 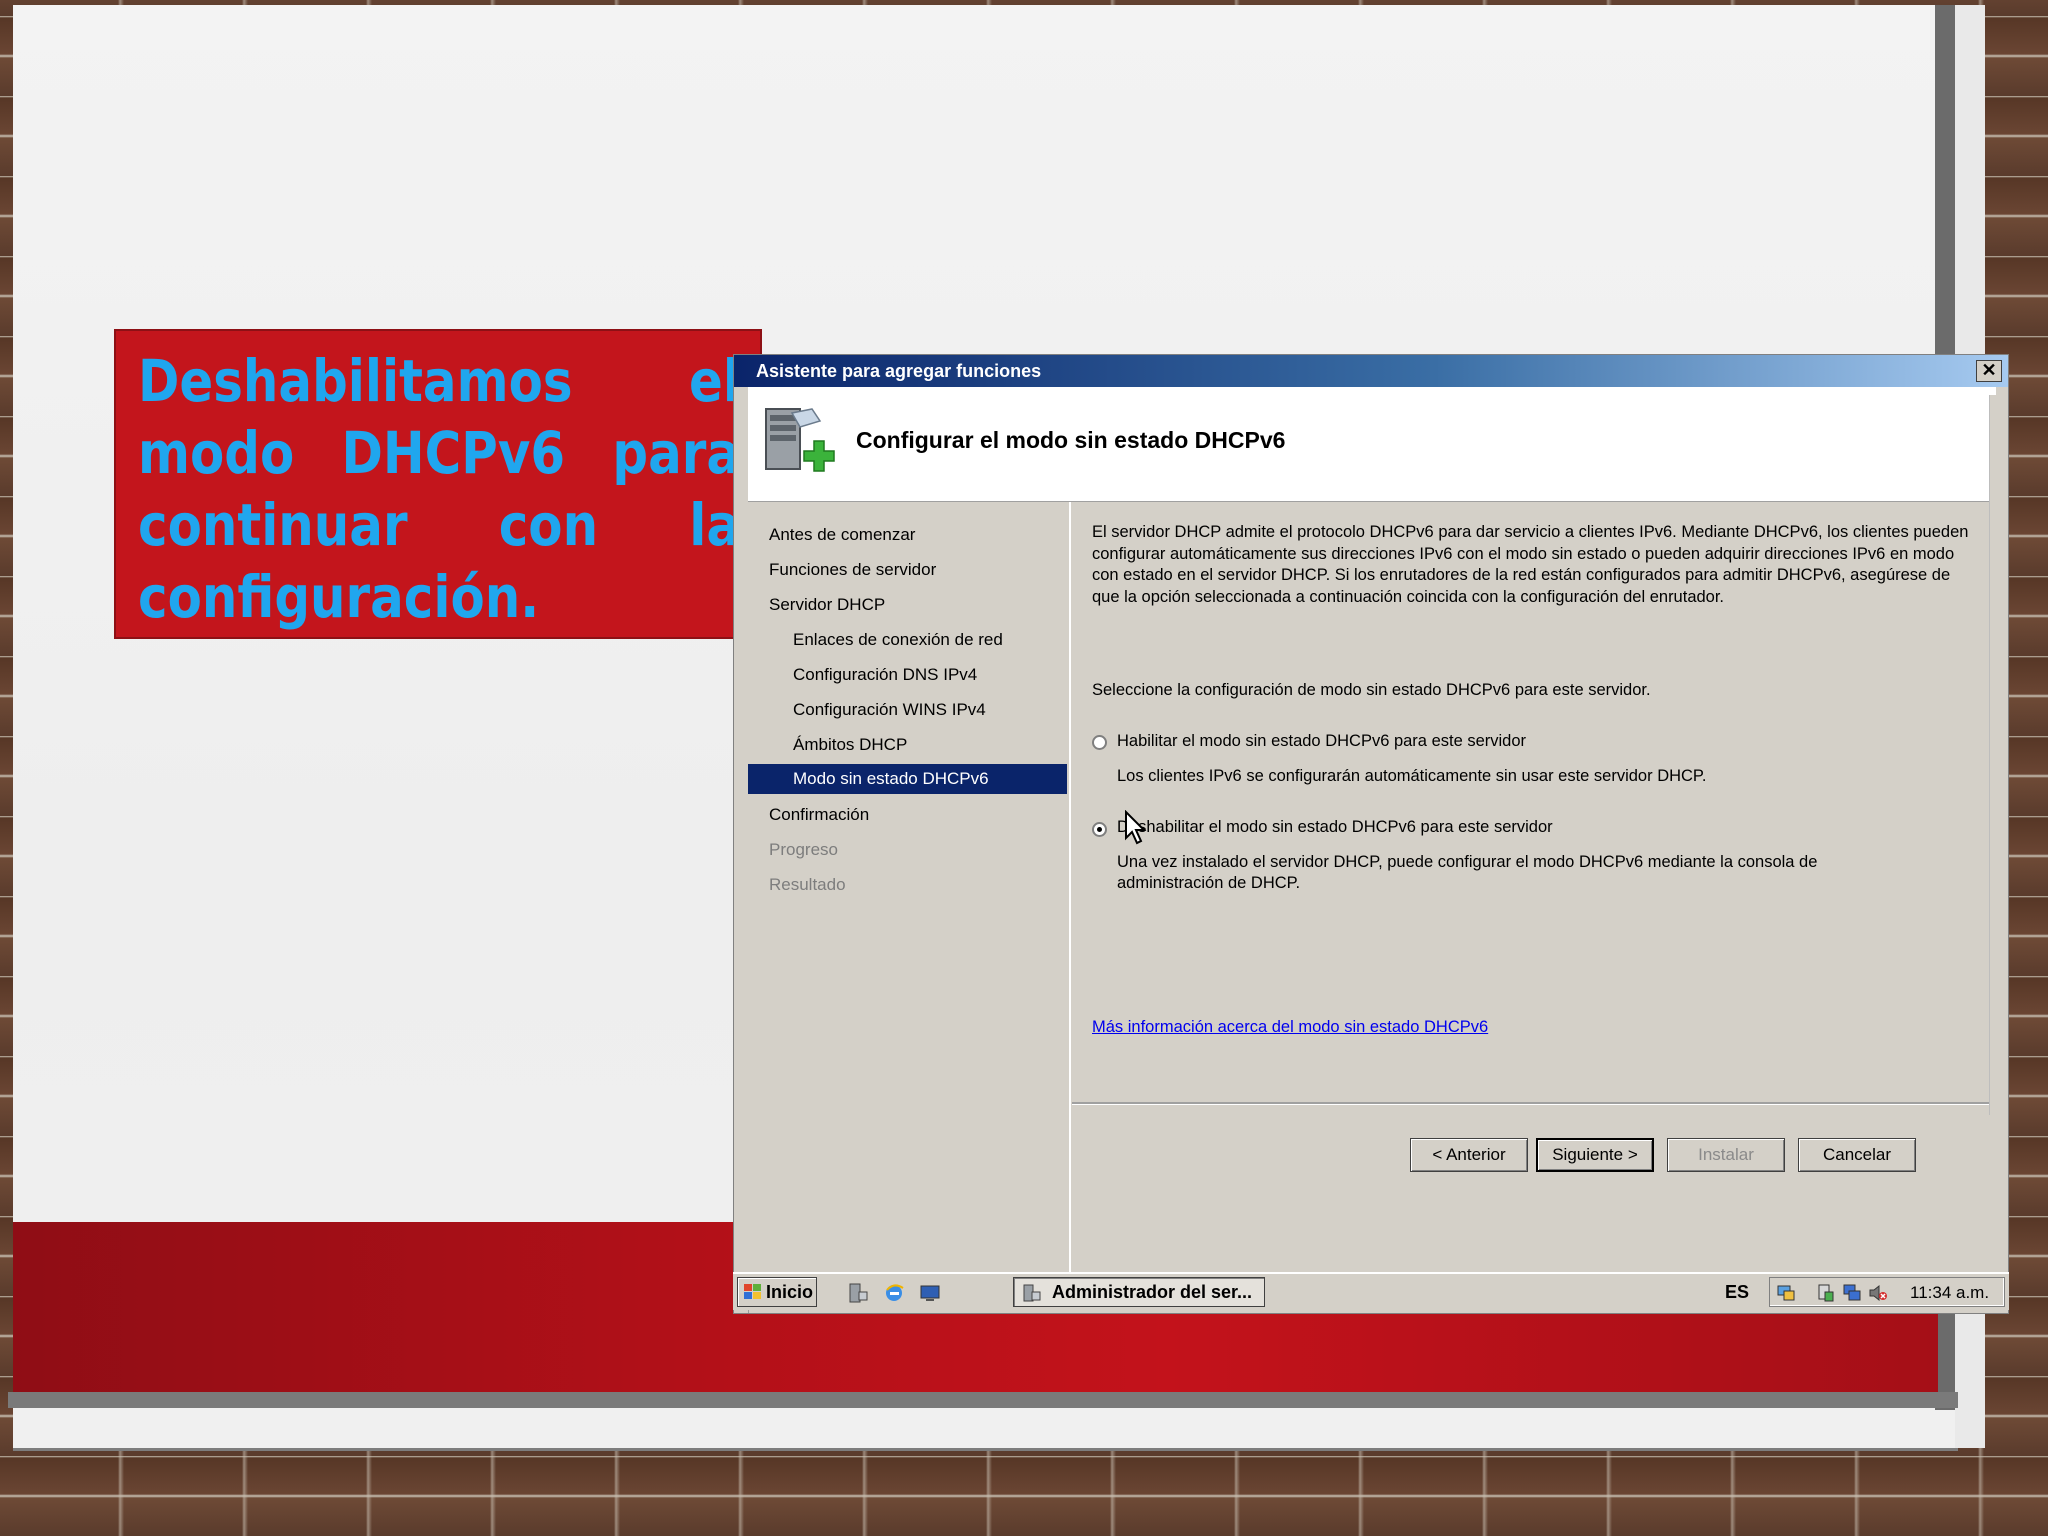 What do you see at coordinates (1996, 755) in the screenshot?
I see `scrollbar` at bounding box center [1996, 755].